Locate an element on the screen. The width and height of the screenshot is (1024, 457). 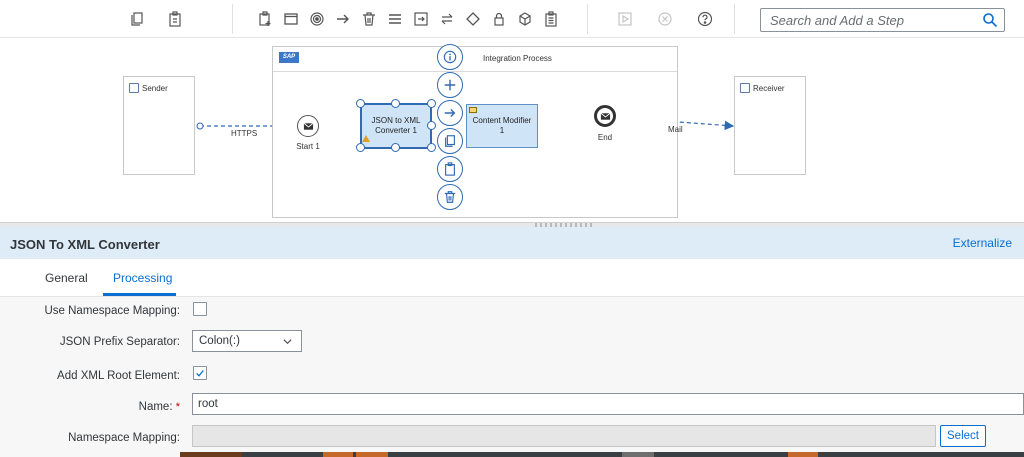
json-prefix-separator-label: JSON Prefix Separator: is located at coordinates (119, 342).